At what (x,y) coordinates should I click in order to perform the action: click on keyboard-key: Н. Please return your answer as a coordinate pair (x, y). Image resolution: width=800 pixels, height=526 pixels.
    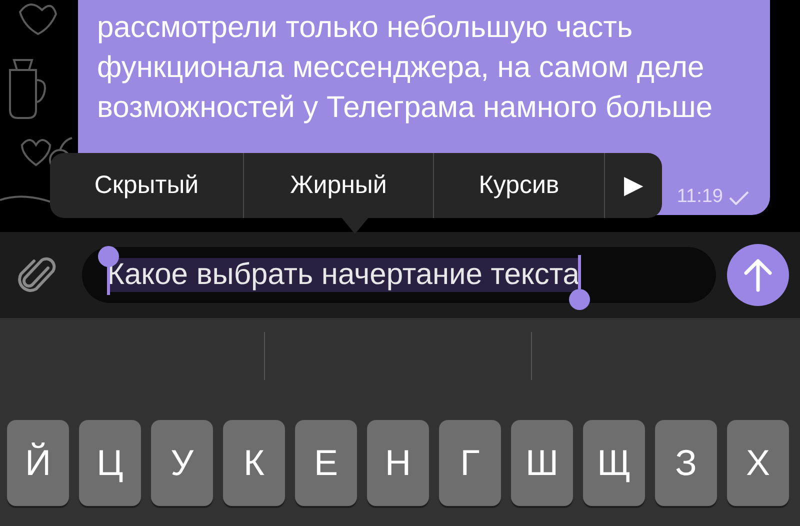
    Looking at the image, I should click on (398, 463).